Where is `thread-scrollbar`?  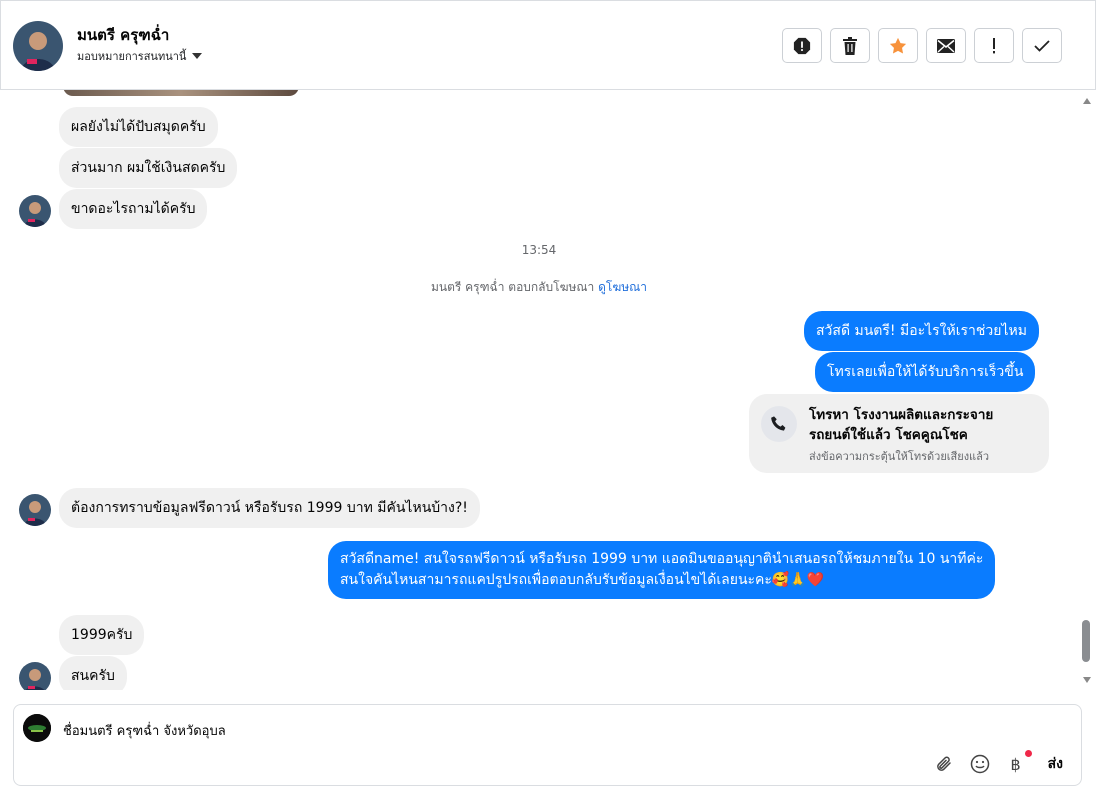
thread-scrollbar is located at coordinates (1087, 390).